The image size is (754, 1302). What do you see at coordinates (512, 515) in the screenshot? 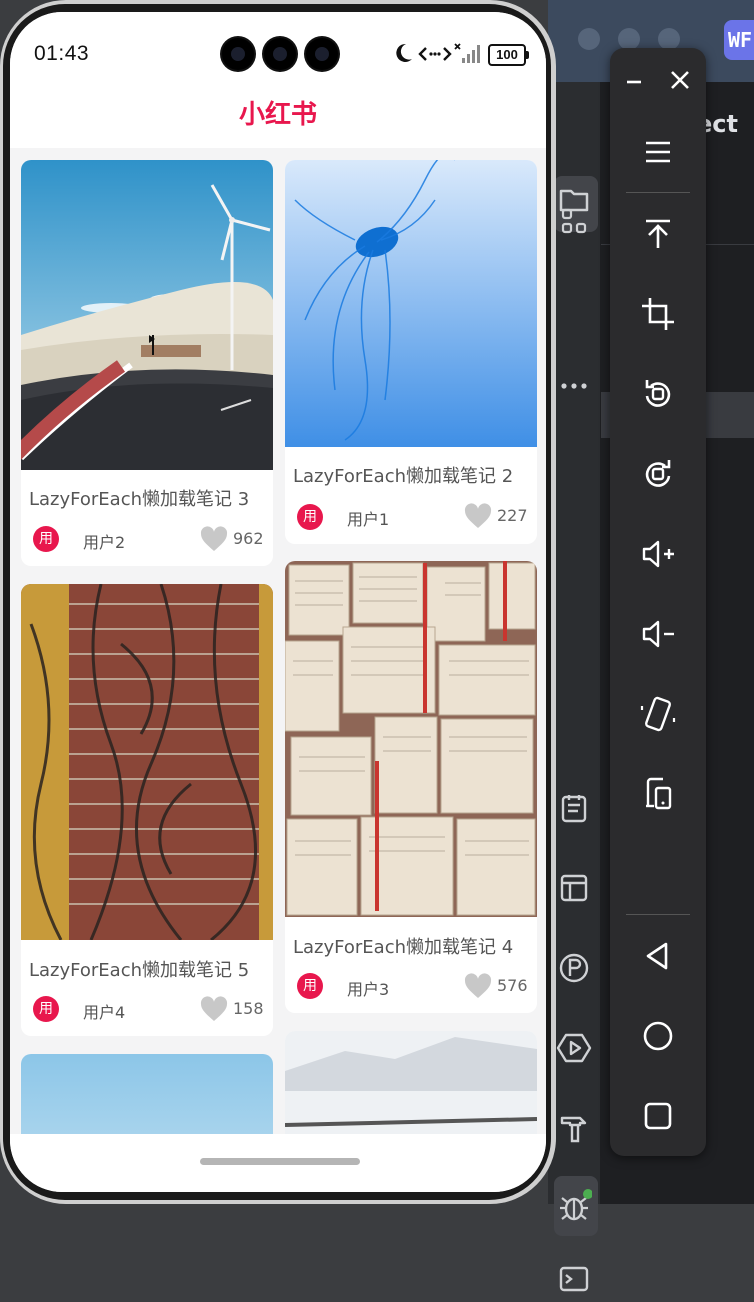
I see `like-count: 227` at bounding box center [512, 515].